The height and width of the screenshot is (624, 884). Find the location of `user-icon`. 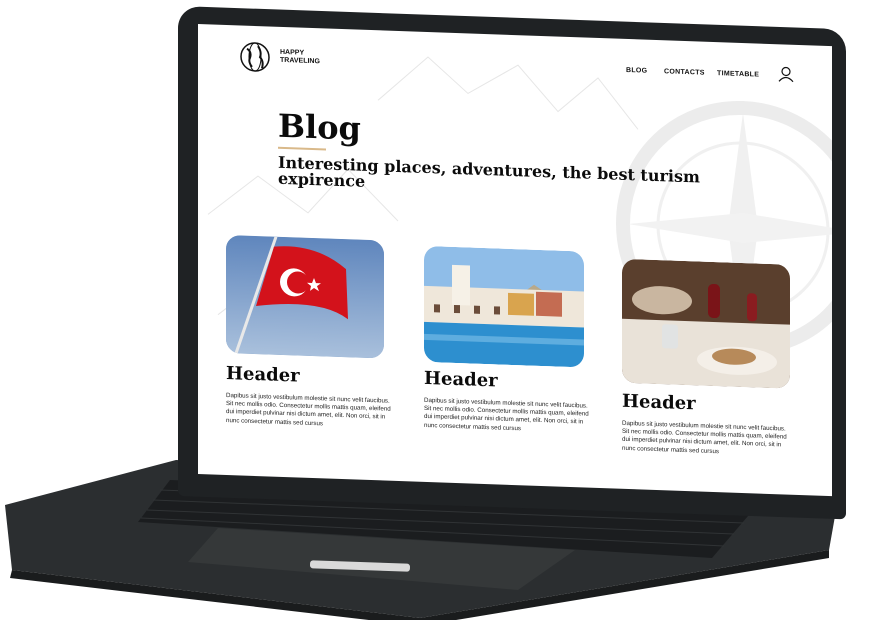

user-icon is located at coordinates (786, 74).